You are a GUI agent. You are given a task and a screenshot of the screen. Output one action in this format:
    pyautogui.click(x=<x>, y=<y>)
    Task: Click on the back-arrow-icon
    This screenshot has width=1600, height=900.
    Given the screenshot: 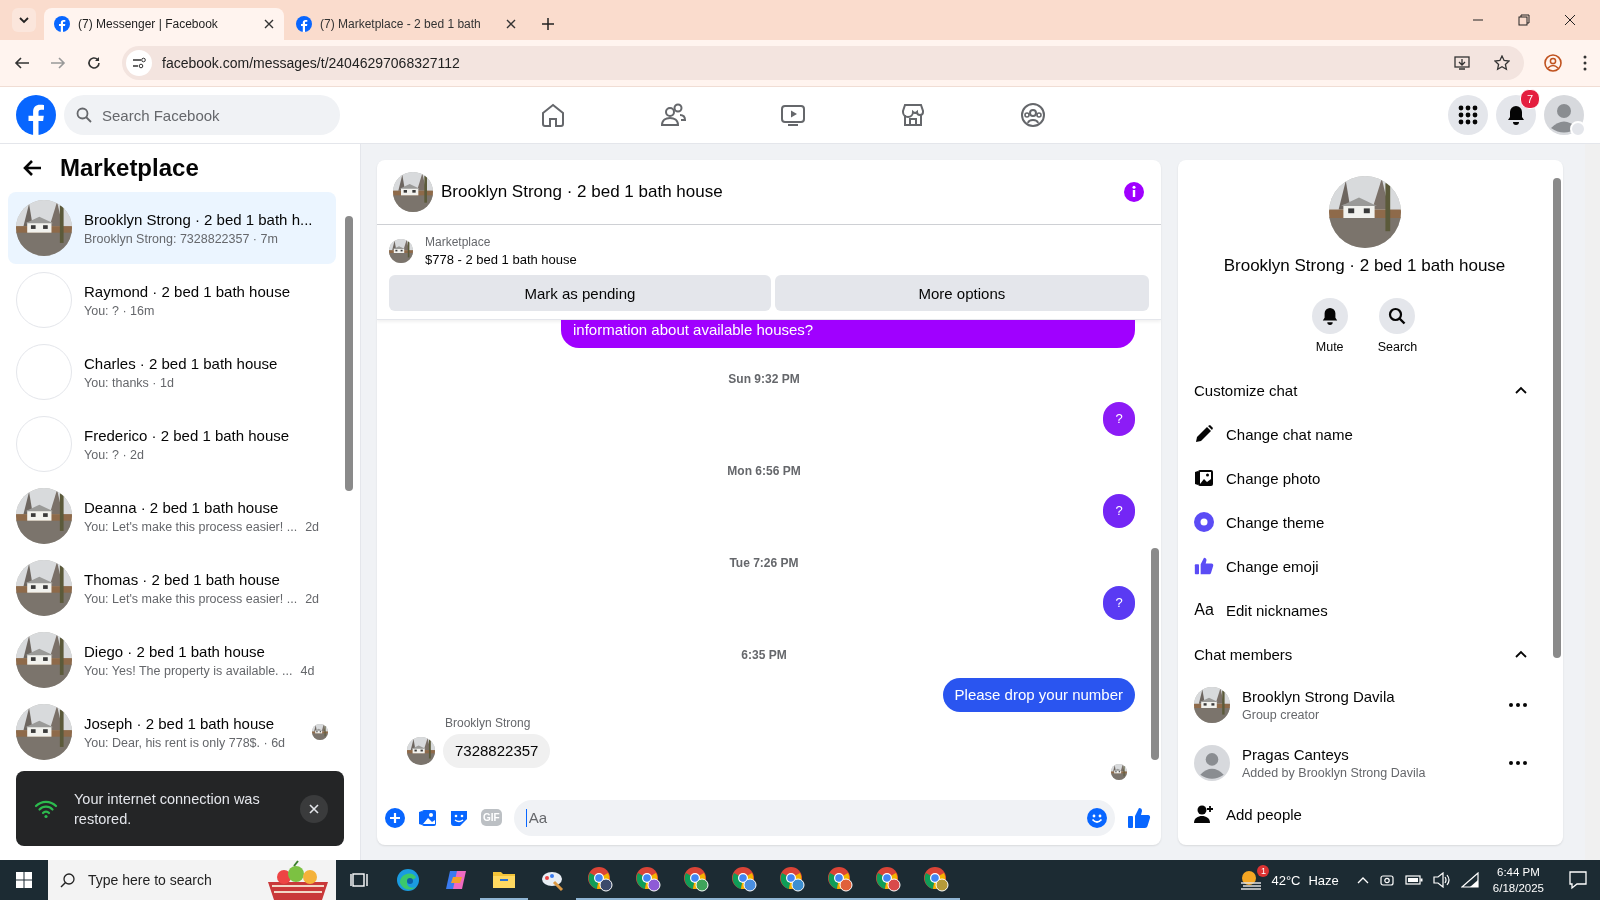 What is the action you would take?
    pyautogui.click(x=32, y=168)
    